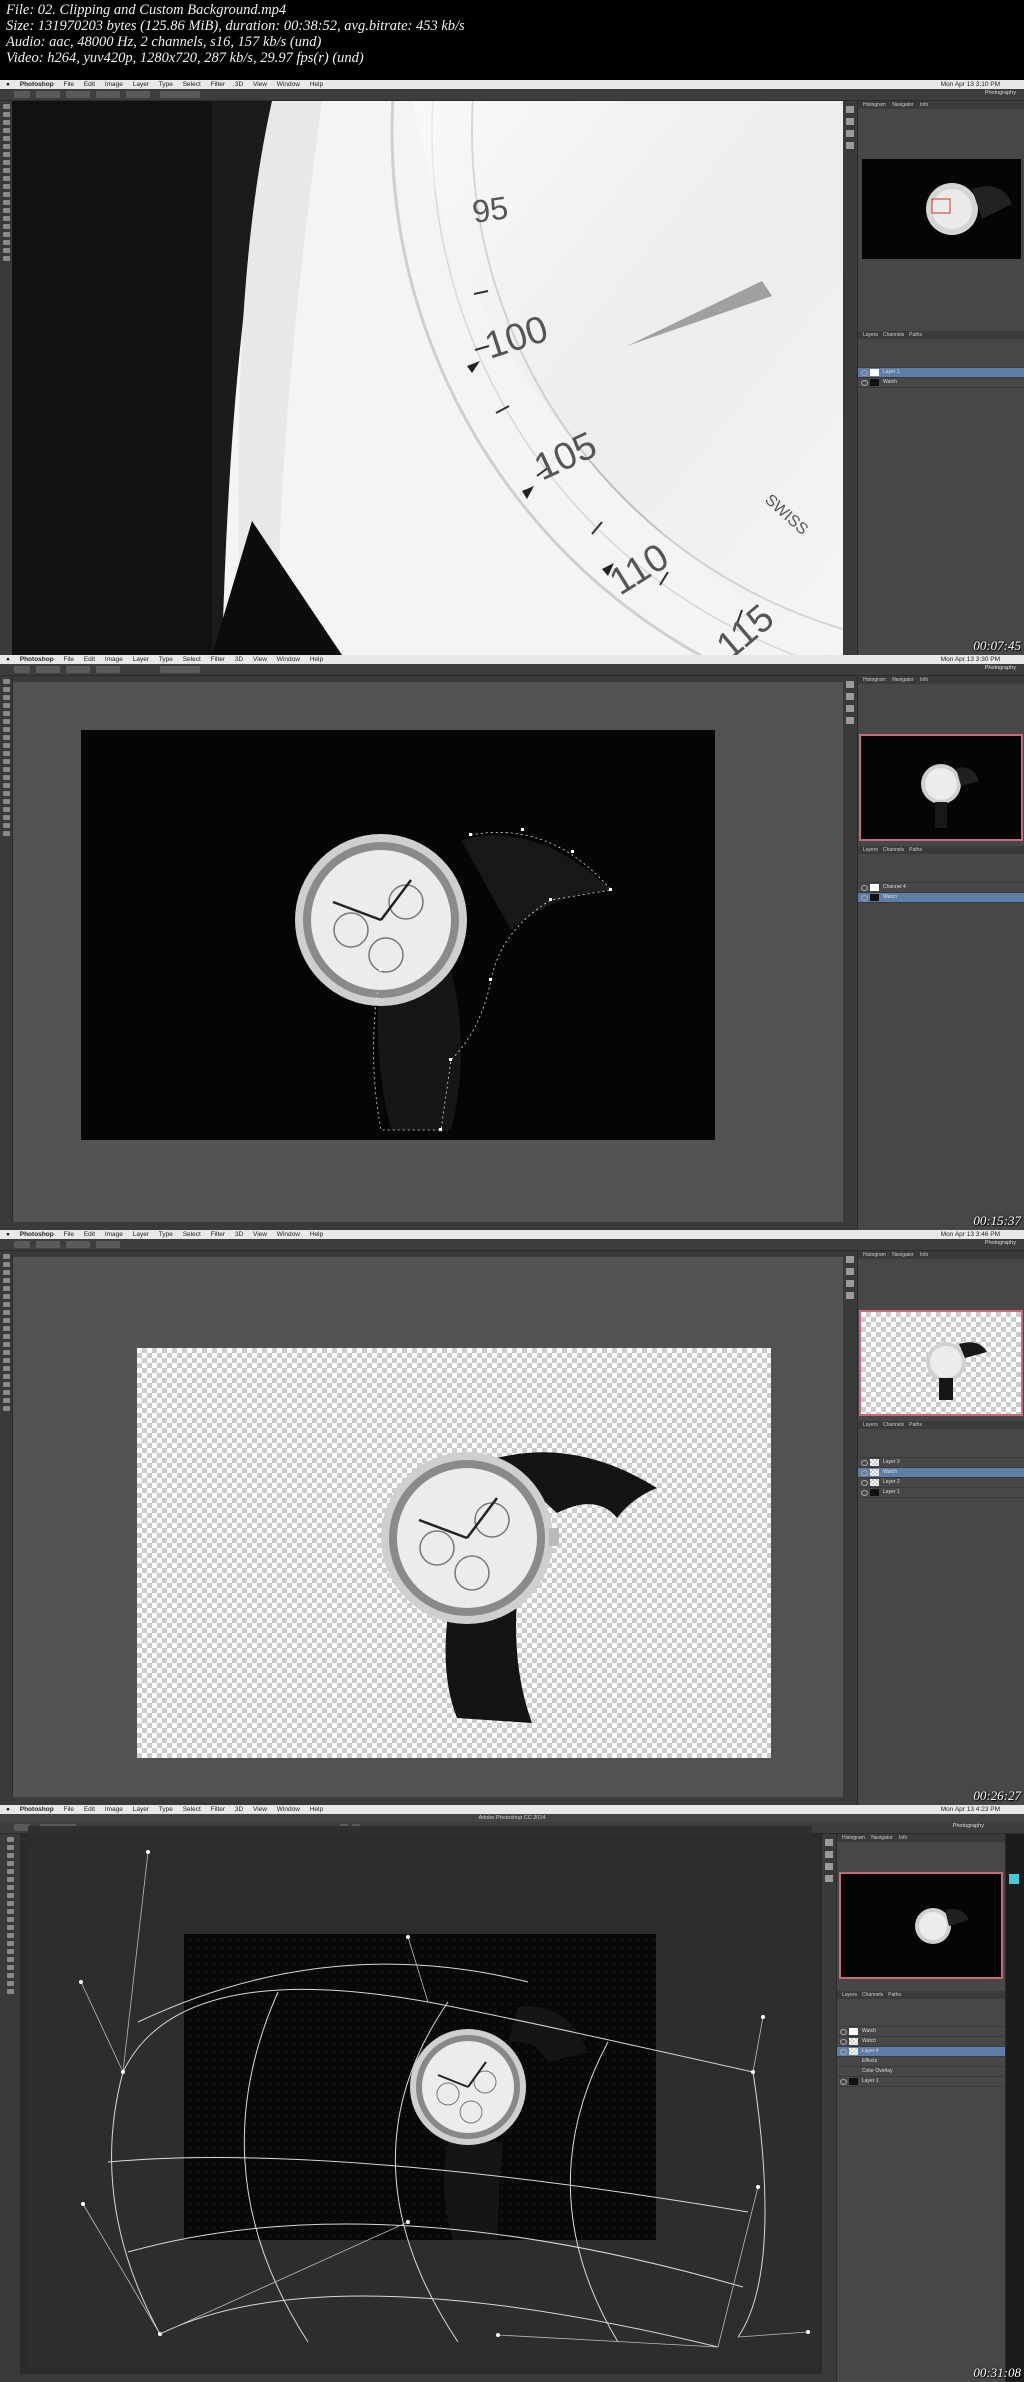 The height and width of the screenshot is (2382, 1024). Describe the element at coordinates (138, 94) in the screenshot. I see `shape-button` at that location.